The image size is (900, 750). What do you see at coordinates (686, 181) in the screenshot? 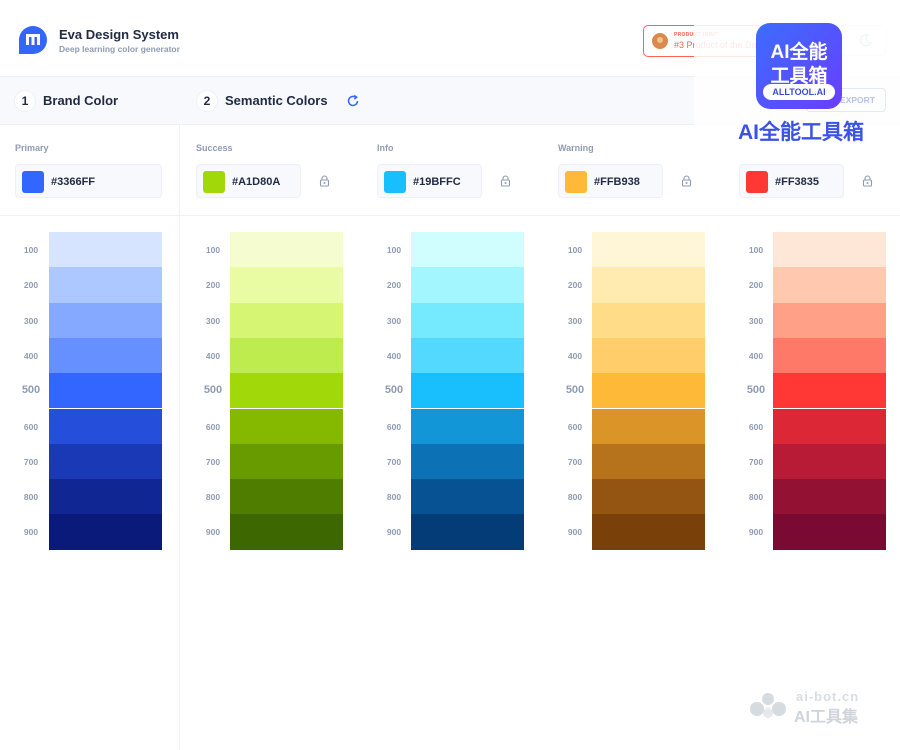
I see `warning-lock-icon` at bounding box center [686, 181].